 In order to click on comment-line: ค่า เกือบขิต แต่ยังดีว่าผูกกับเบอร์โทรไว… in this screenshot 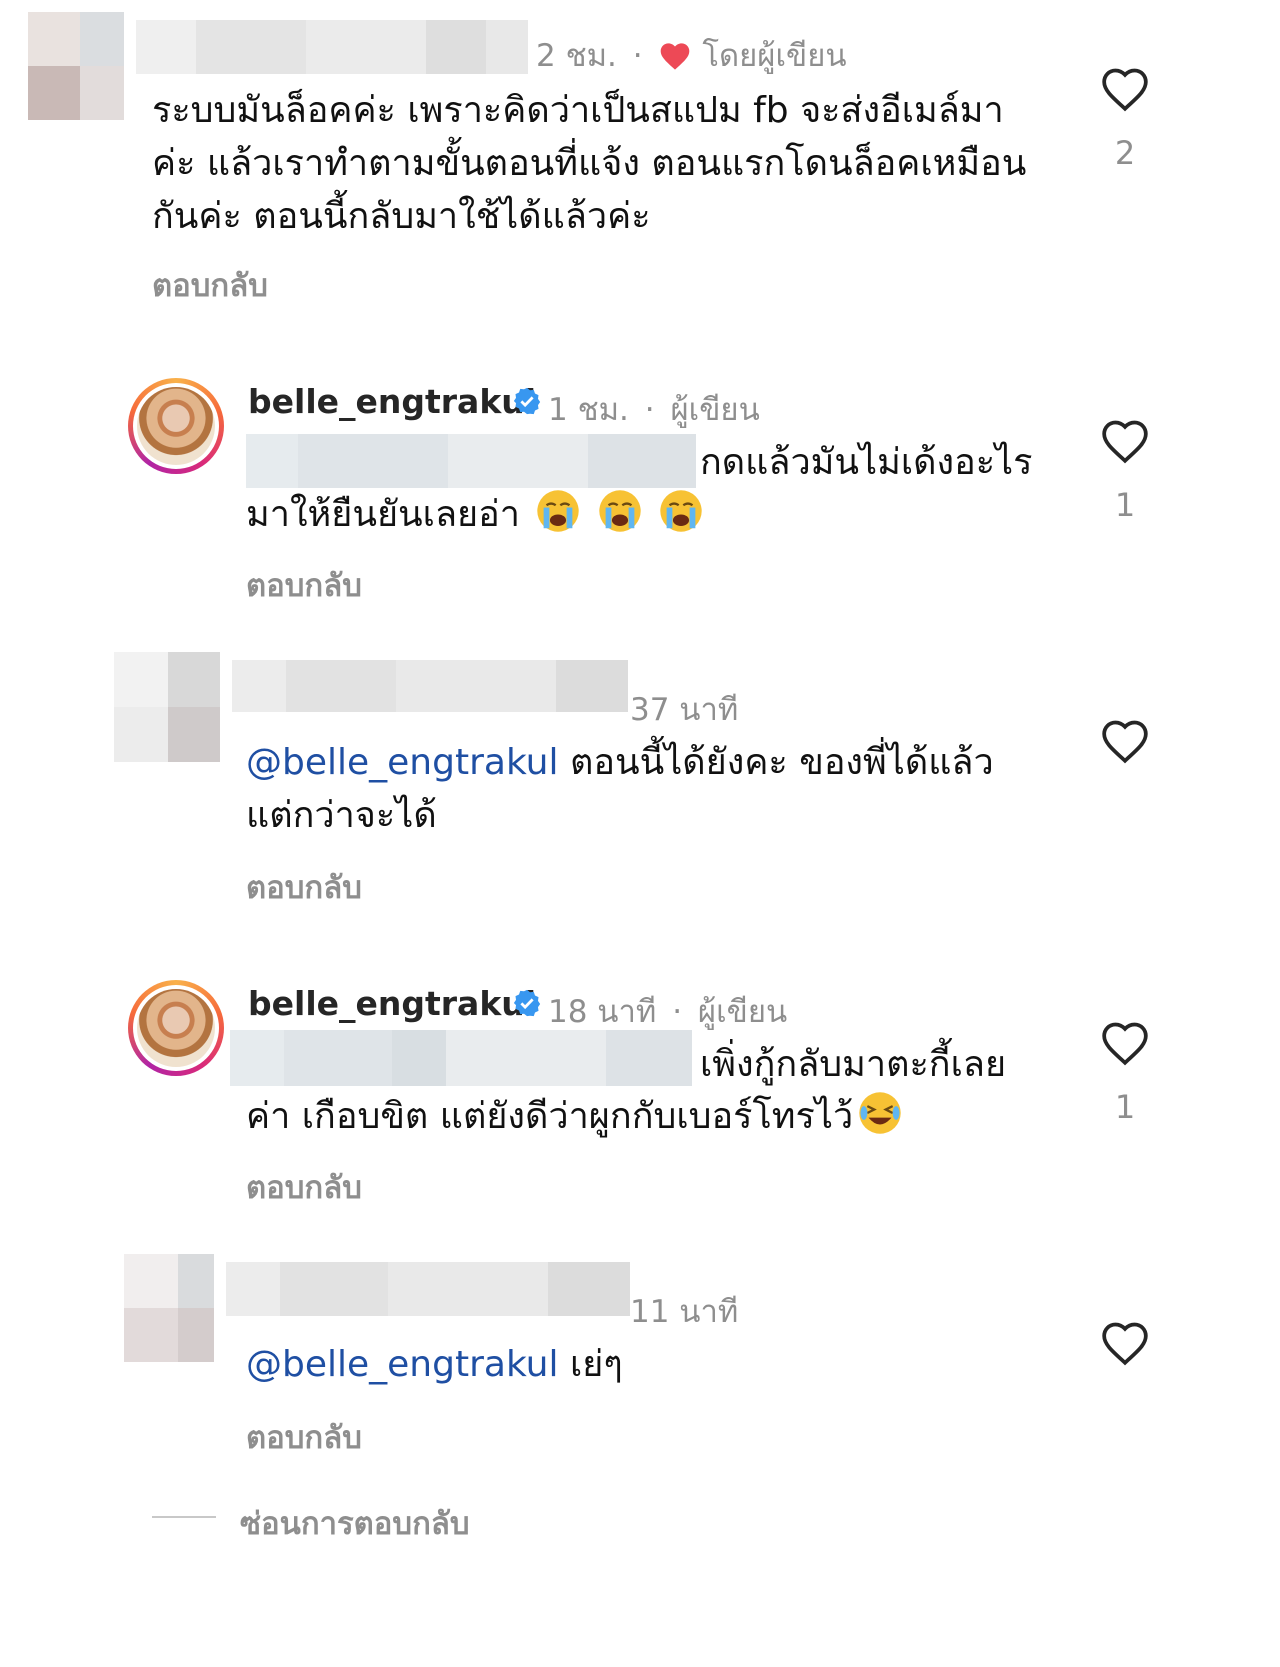, I will do `click(550, 1116)`.